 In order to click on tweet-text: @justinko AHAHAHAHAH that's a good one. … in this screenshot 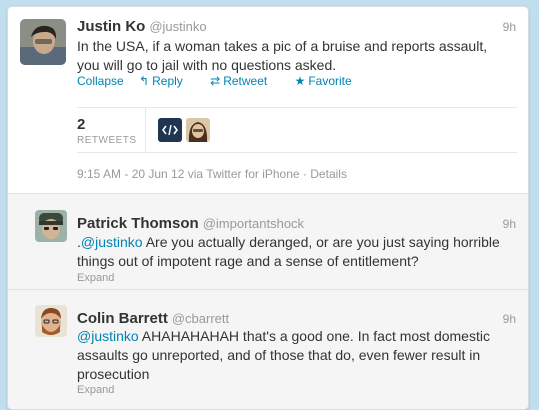, I will do `click(297, 355)`.